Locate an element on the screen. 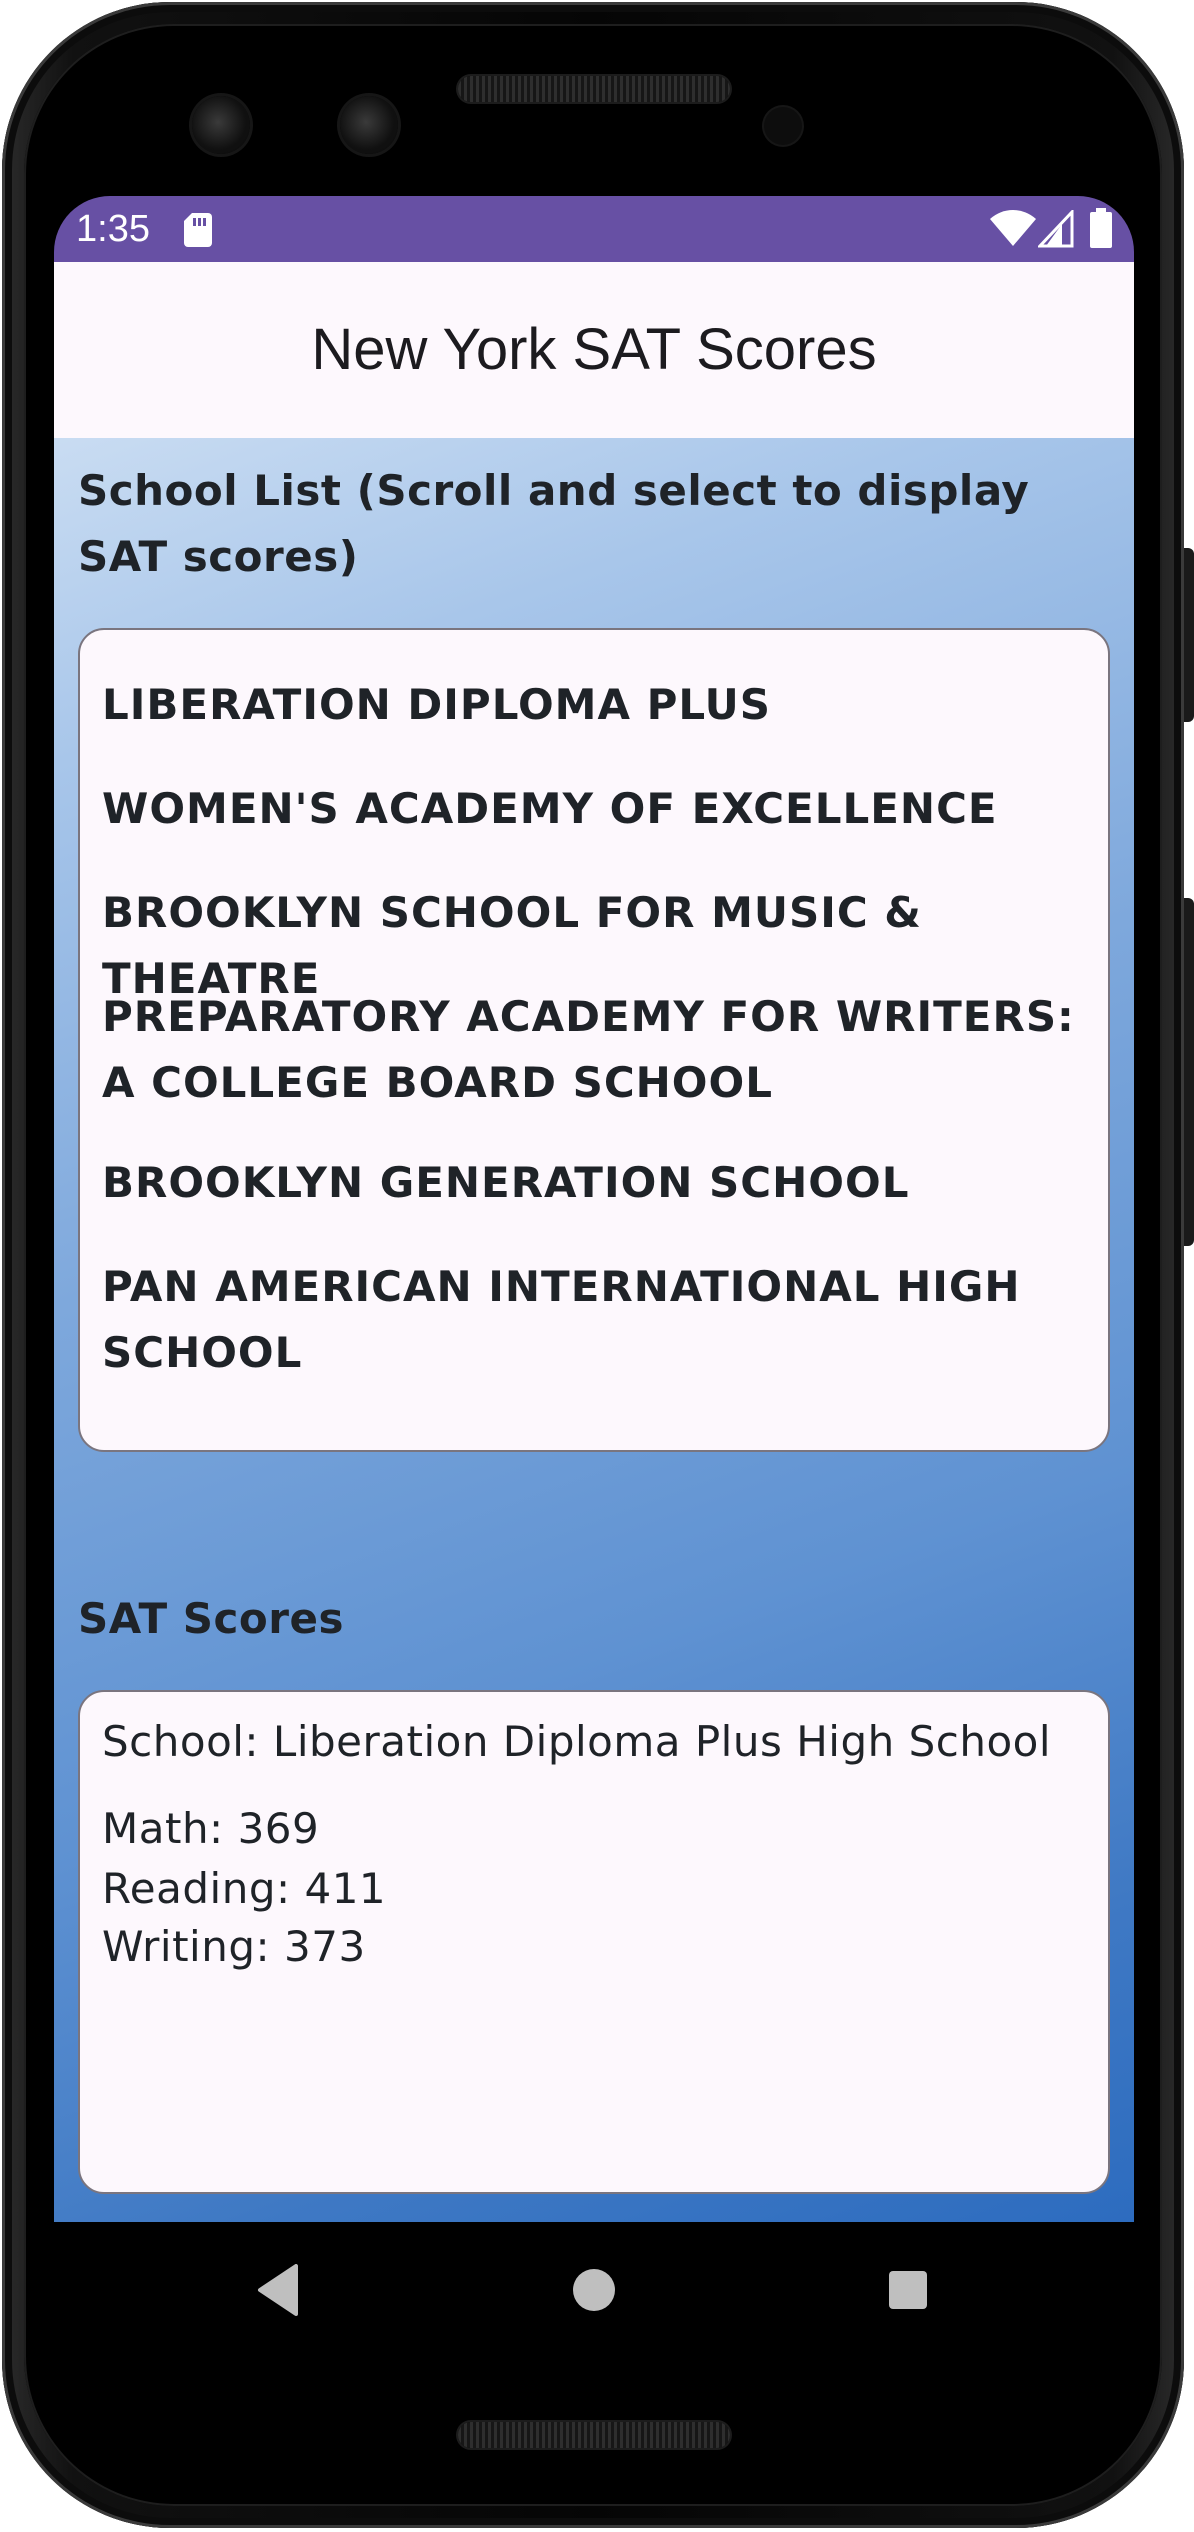 The height and width of the screenshot is (2532, 1194). back-icon is located at coordinates (278, 2290).